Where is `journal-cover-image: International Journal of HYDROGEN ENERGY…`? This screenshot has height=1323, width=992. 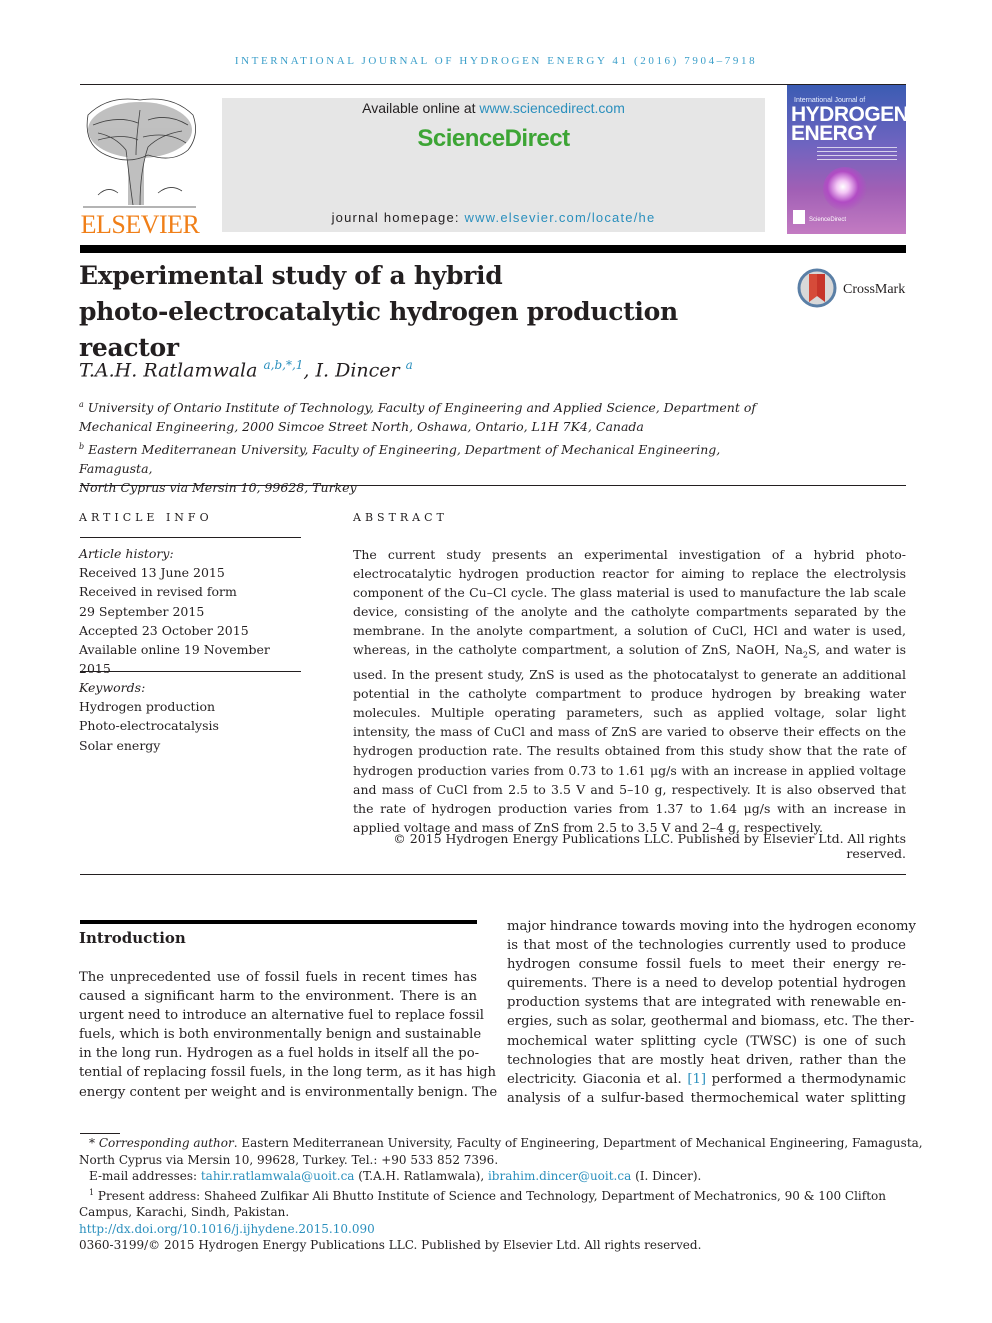
journal-cover-image: International Journal of HYDROGEN ENERGY… is located at coordinates (846, 159).